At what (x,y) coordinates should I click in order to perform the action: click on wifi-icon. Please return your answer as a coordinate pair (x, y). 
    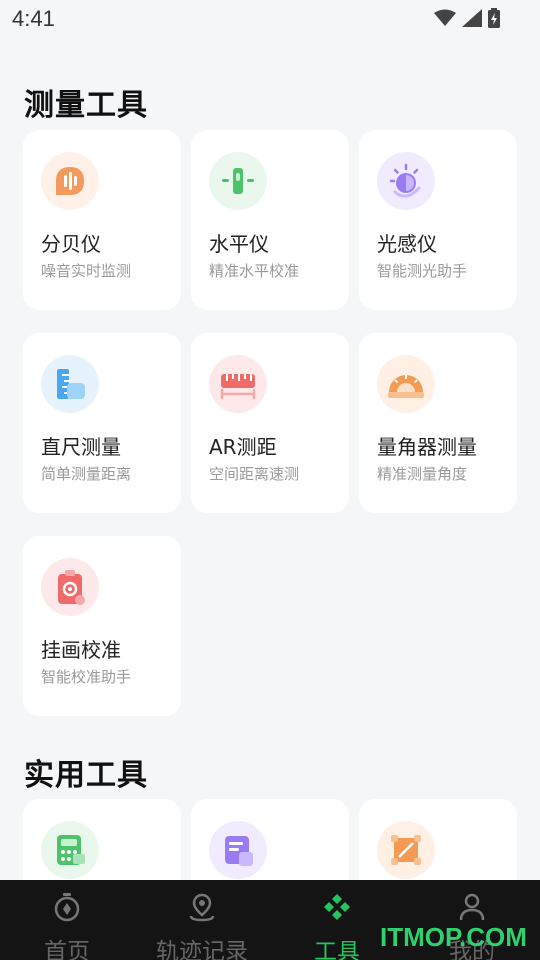
    Looking at the image, I should click on (445, 20).